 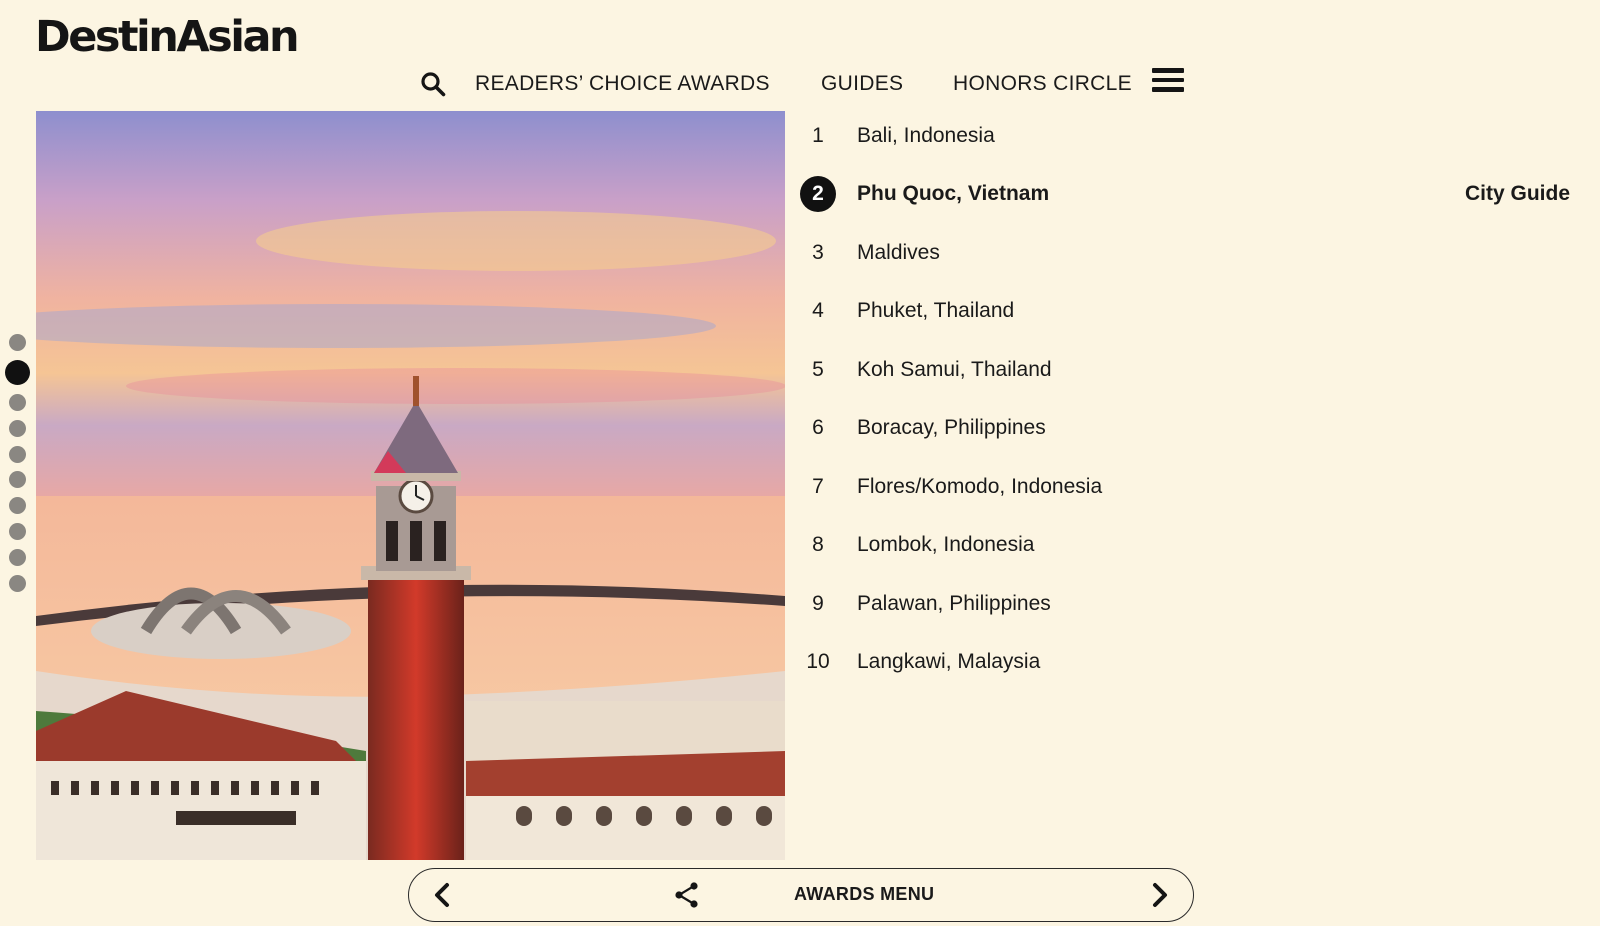 What do you see at coordinates (17, 372) in the screenshot?
I see `slide-dot-2-active` at bounding box center [17, 372].